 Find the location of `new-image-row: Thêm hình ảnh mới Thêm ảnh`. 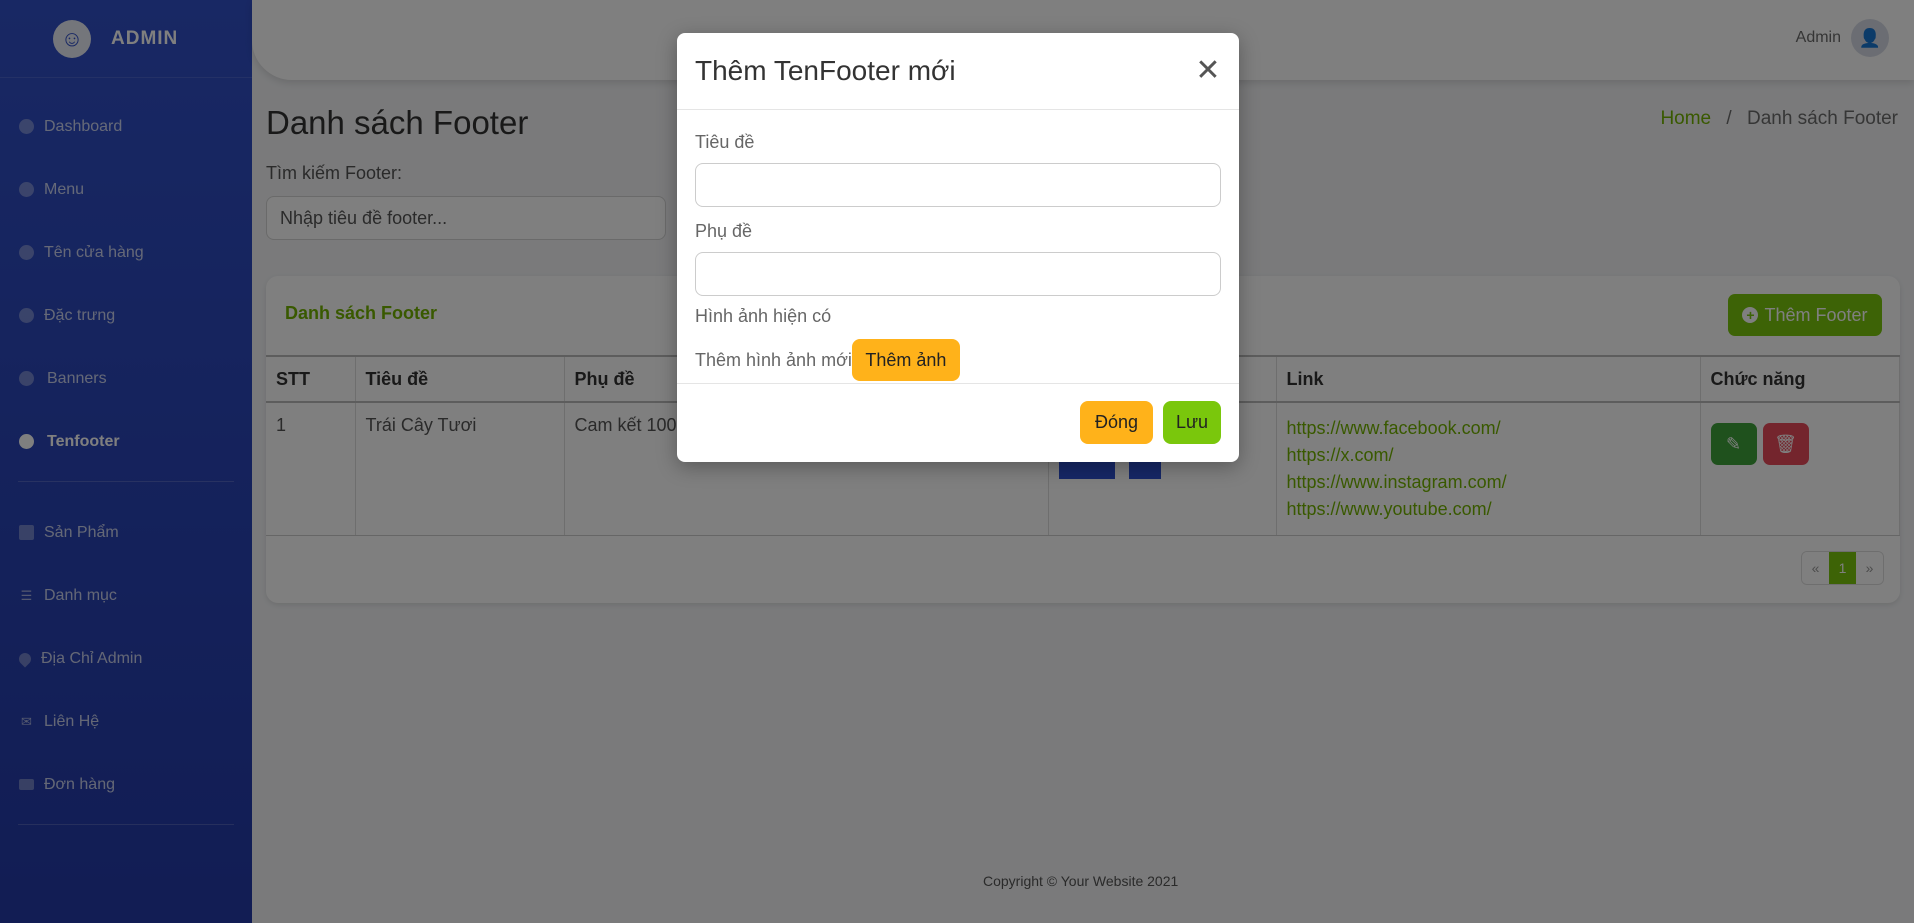

new-image-row: Thêm hình ảnh mới Thêm ảnh is located at coordinates (958, 360).